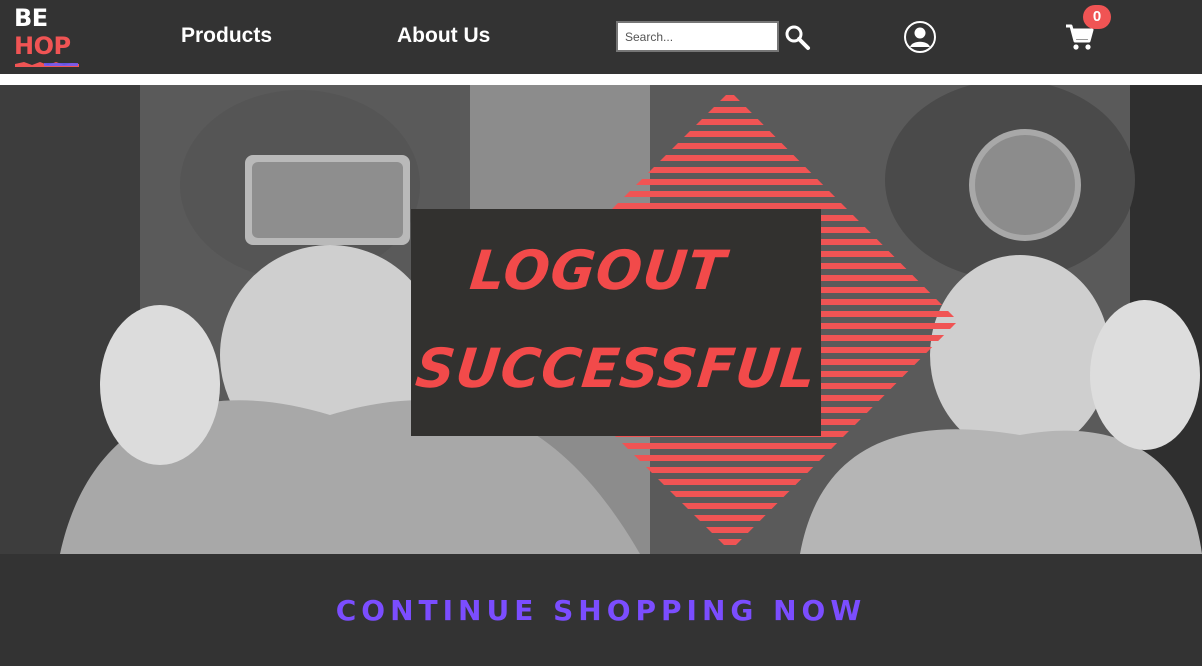 The height and width of the screenshot is (666, 1202). Describe the element at coordinates (226, 36) in the screenshot. I see `nav-products-link: Products` at that location.